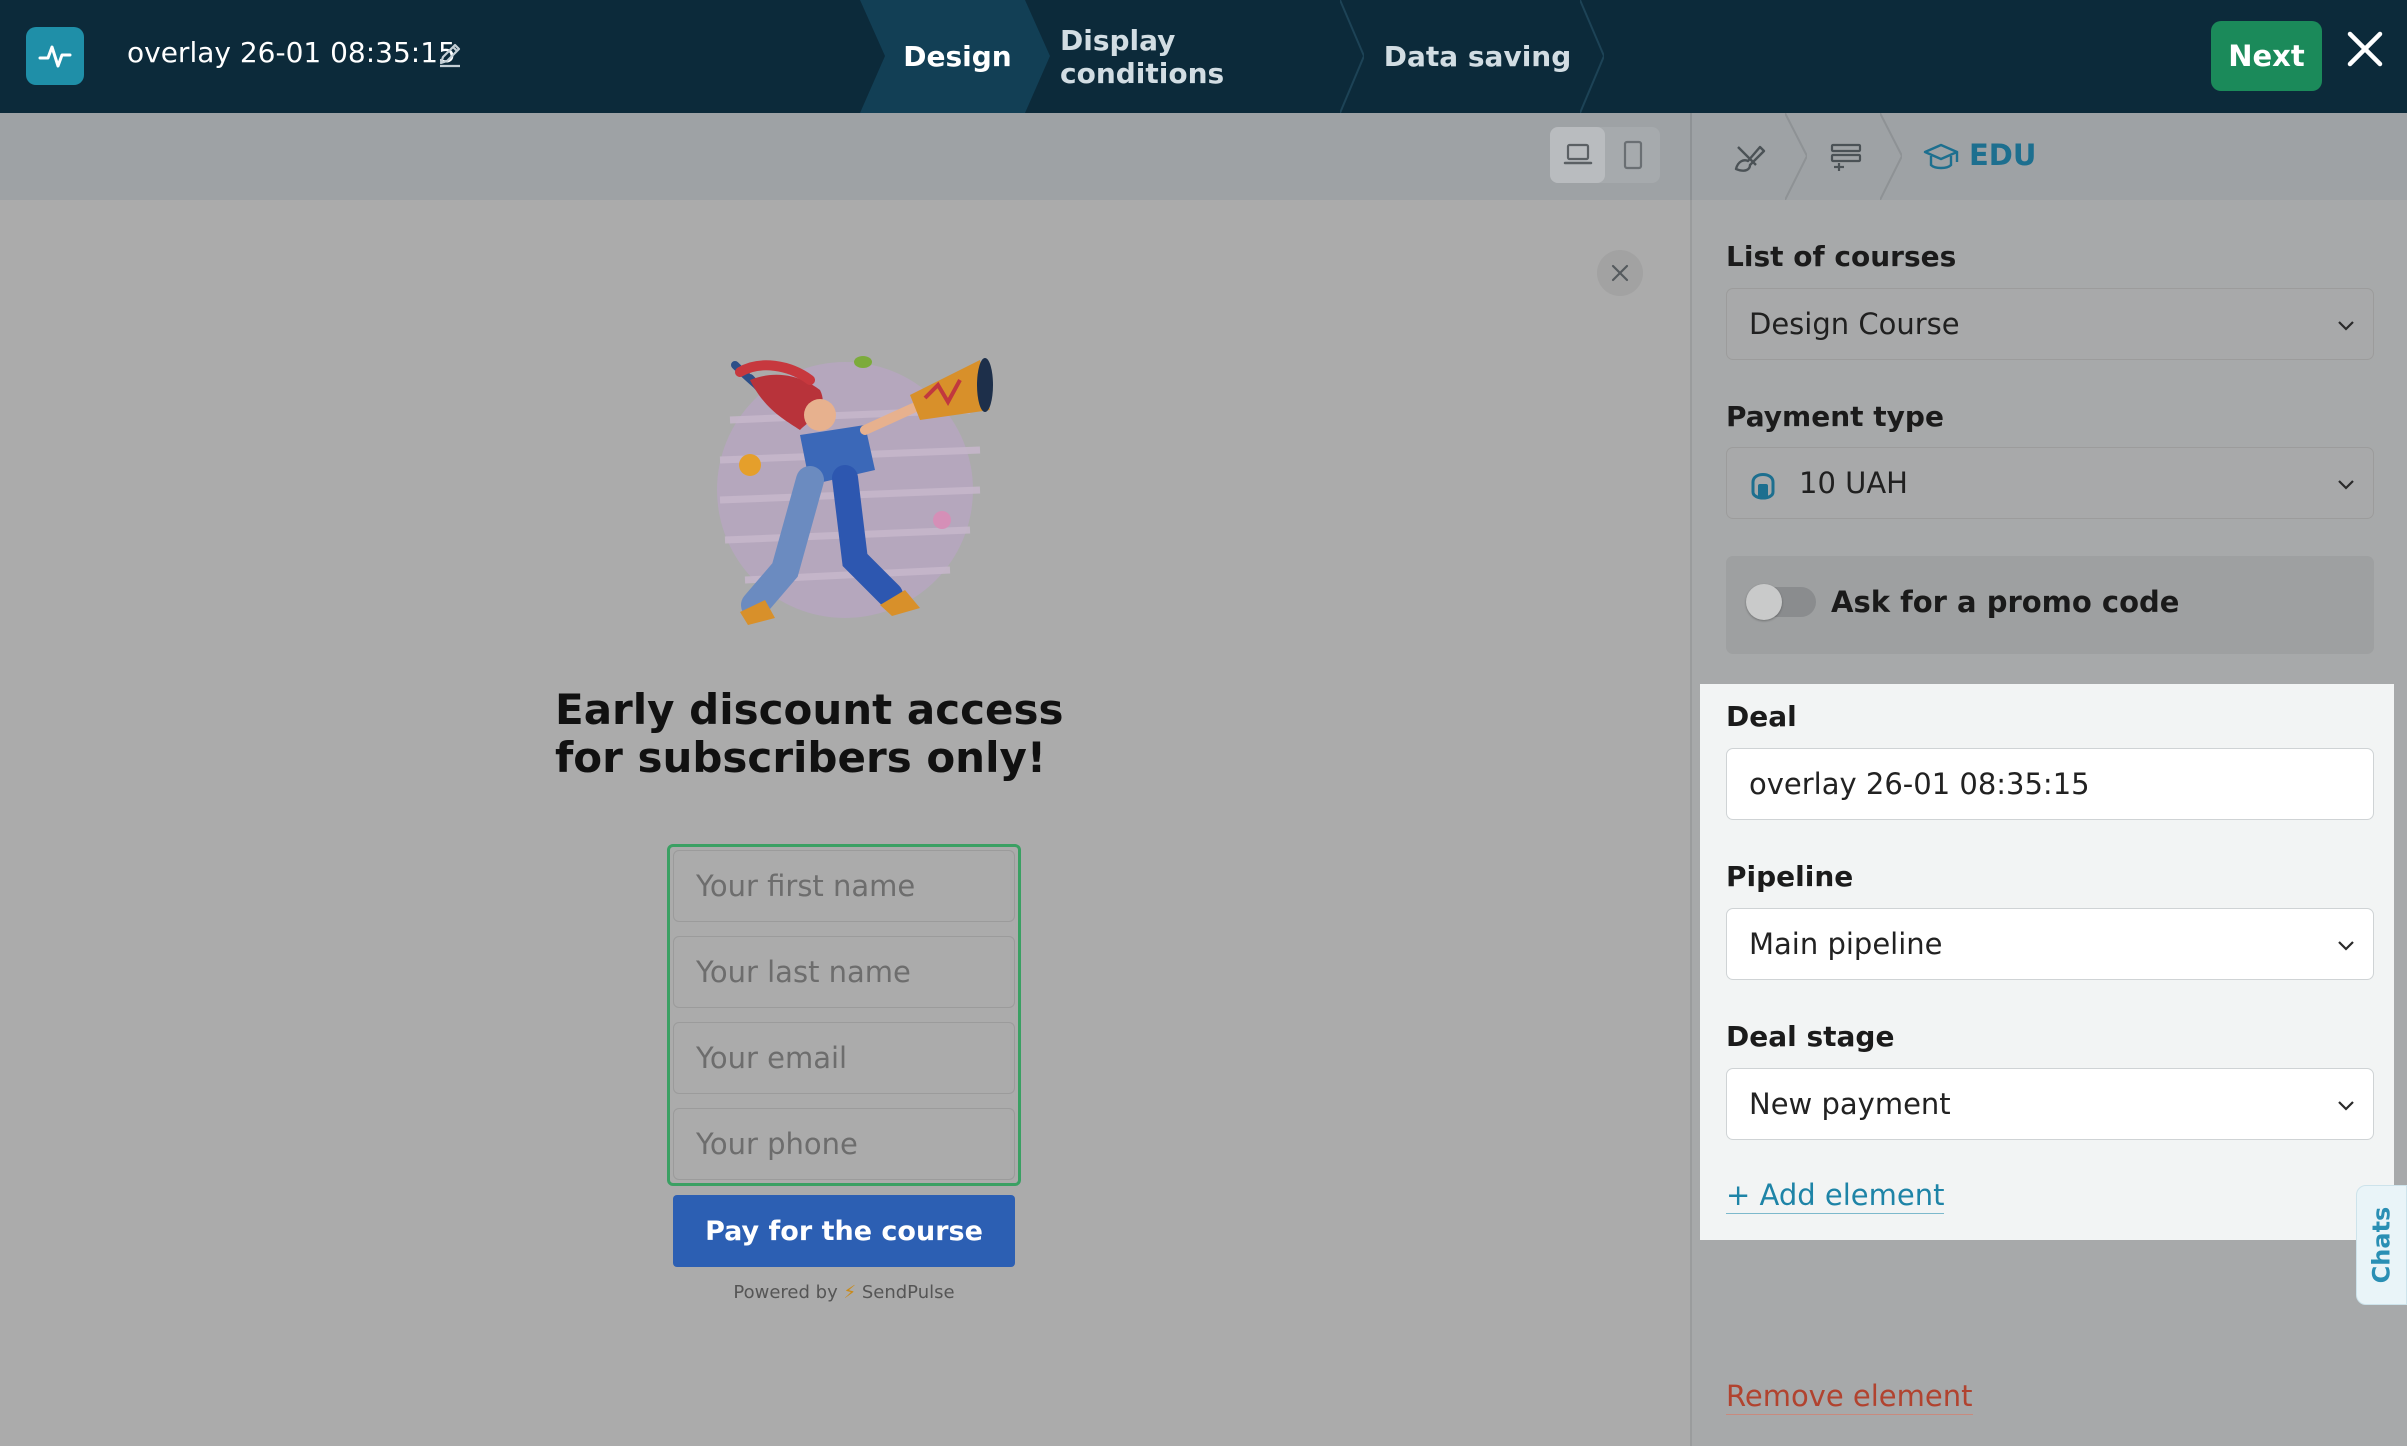 Image resolution: width=2407 pixels, height=1446 pixels. What do you see at coordinates (2050, 483) in the screenshot?
I see `payment-type-select: 10 UAH` at bounding box center [2050, 483].